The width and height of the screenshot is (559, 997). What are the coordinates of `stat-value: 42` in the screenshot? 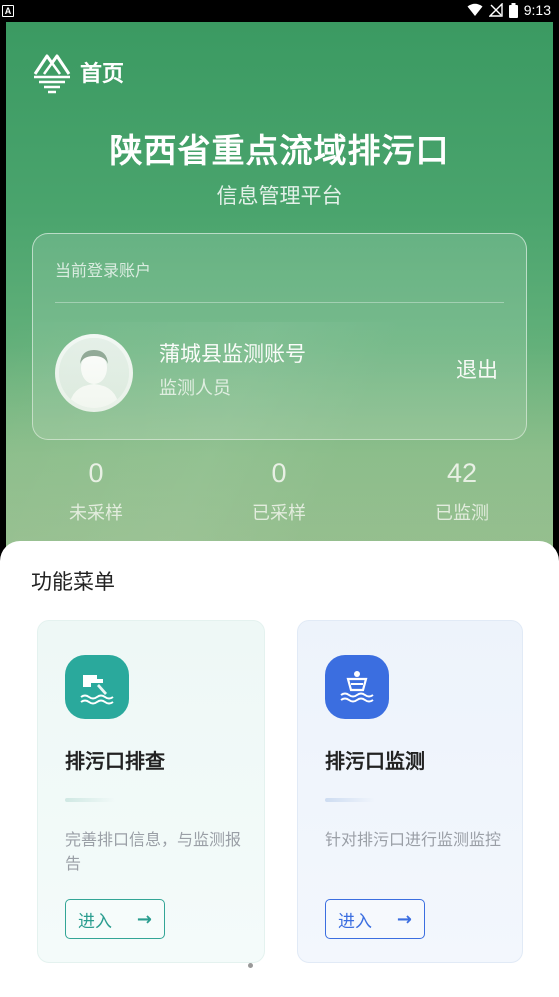 It's located at (462, 473).